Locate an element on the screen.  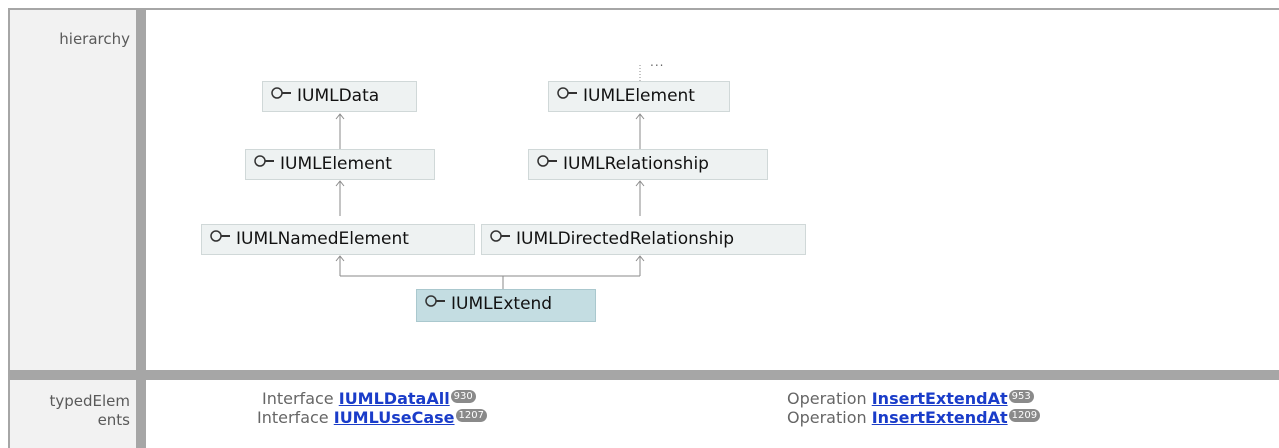
typed-elements-label-line1: typedElem is located at coordinates (89, 401).